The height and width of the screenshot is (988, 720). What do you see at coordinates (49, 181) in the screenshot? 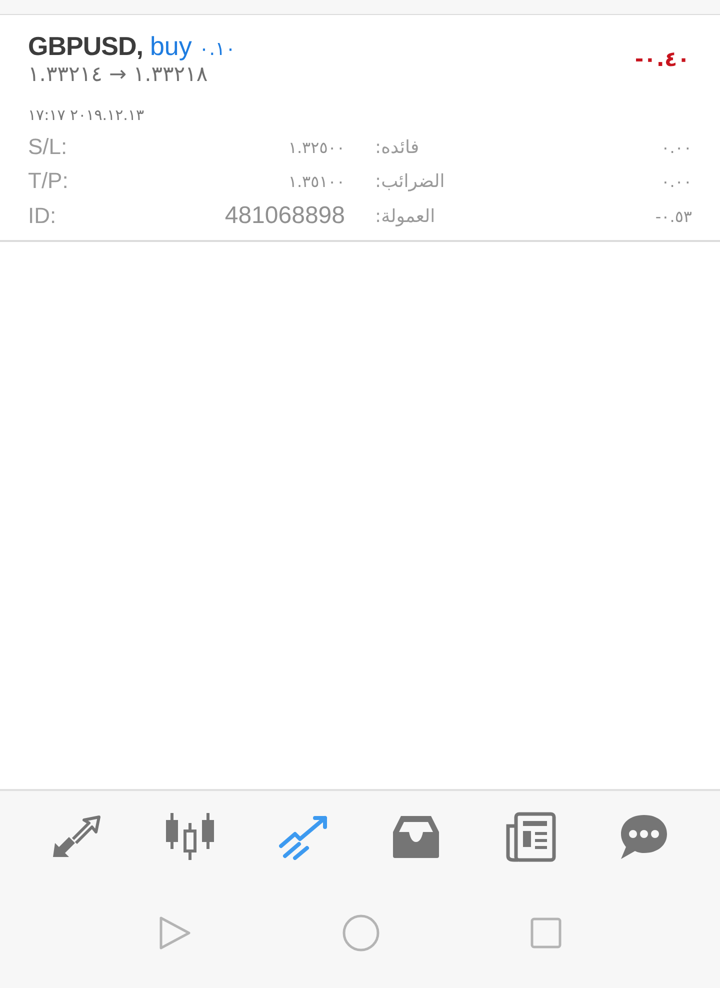
I see `field-label: T/P:` at bounding box center [49, 181].